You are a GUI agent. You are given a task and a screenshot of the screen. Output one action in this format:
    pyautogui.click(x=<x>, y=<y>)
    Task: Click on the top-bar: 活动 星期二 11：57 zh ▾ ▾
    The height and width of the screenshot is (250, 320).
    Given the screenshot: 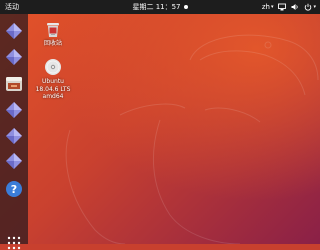 What is the action you would take?
    pyautogui.click(x=160, y=7)
    